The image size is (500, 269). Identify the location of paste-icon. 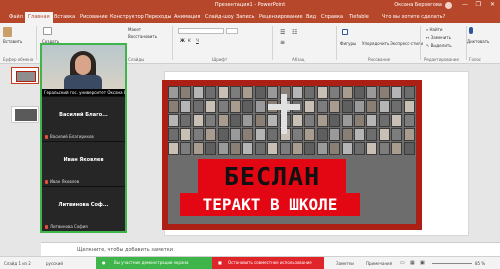
(7, 32).